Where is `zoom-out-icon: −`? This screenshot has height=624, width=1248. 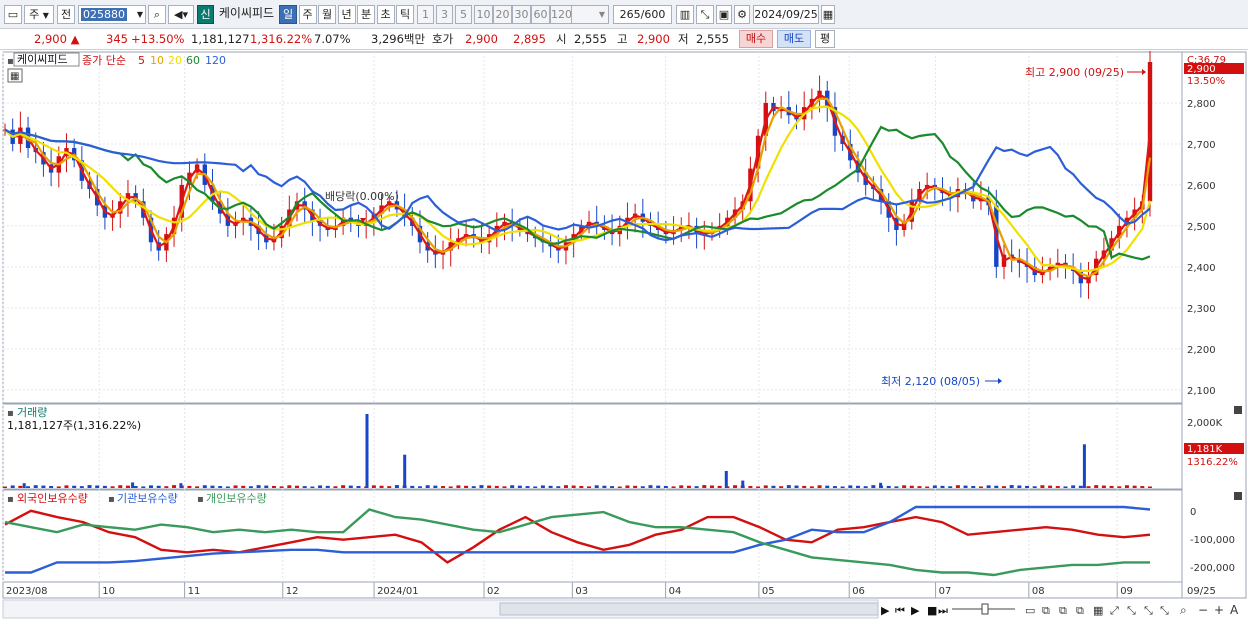
zoom-out-icon: − is located at coordinates (1203, 610).